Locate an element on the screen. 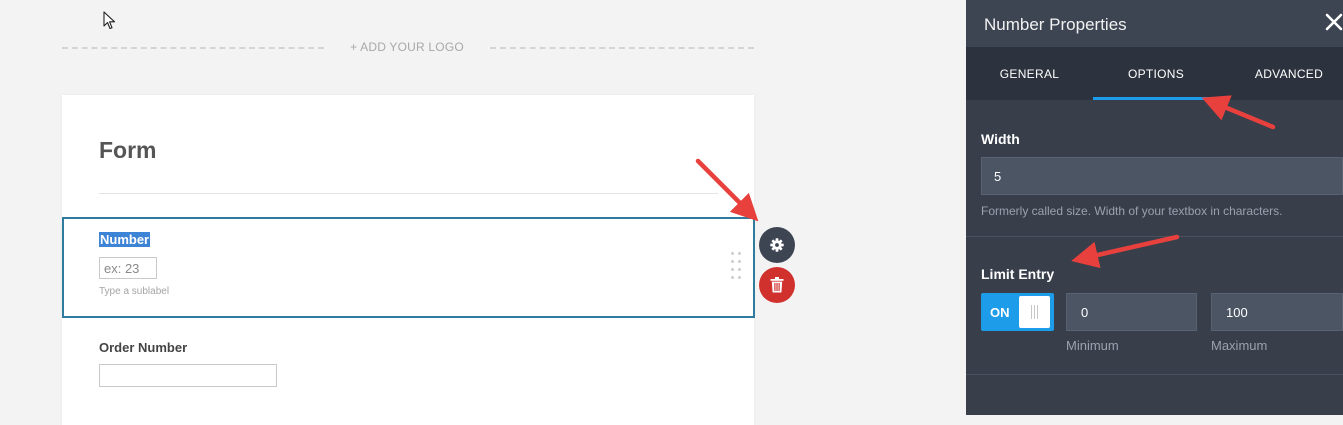 The width and height of the screenshot is (1343, 425). logo-divider-left is located at coordinates (193, 48).